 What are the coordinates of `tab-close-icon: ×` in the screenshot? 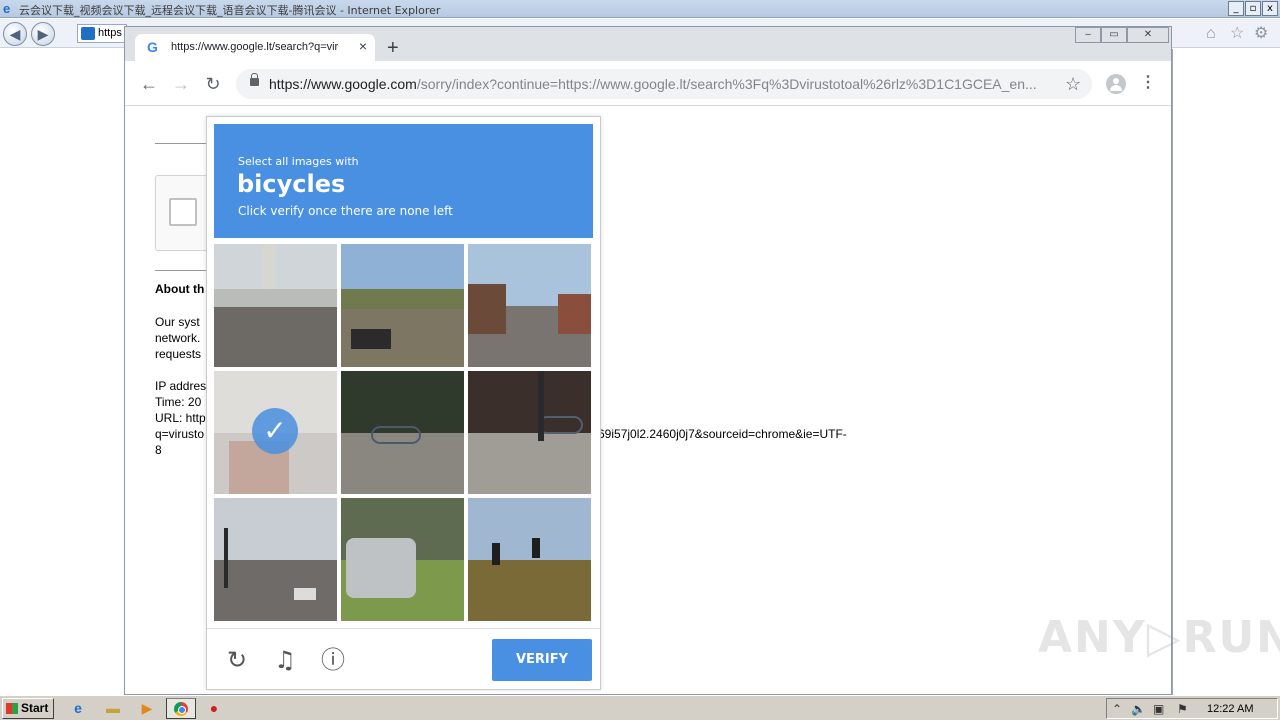 It's located at (363, 46).